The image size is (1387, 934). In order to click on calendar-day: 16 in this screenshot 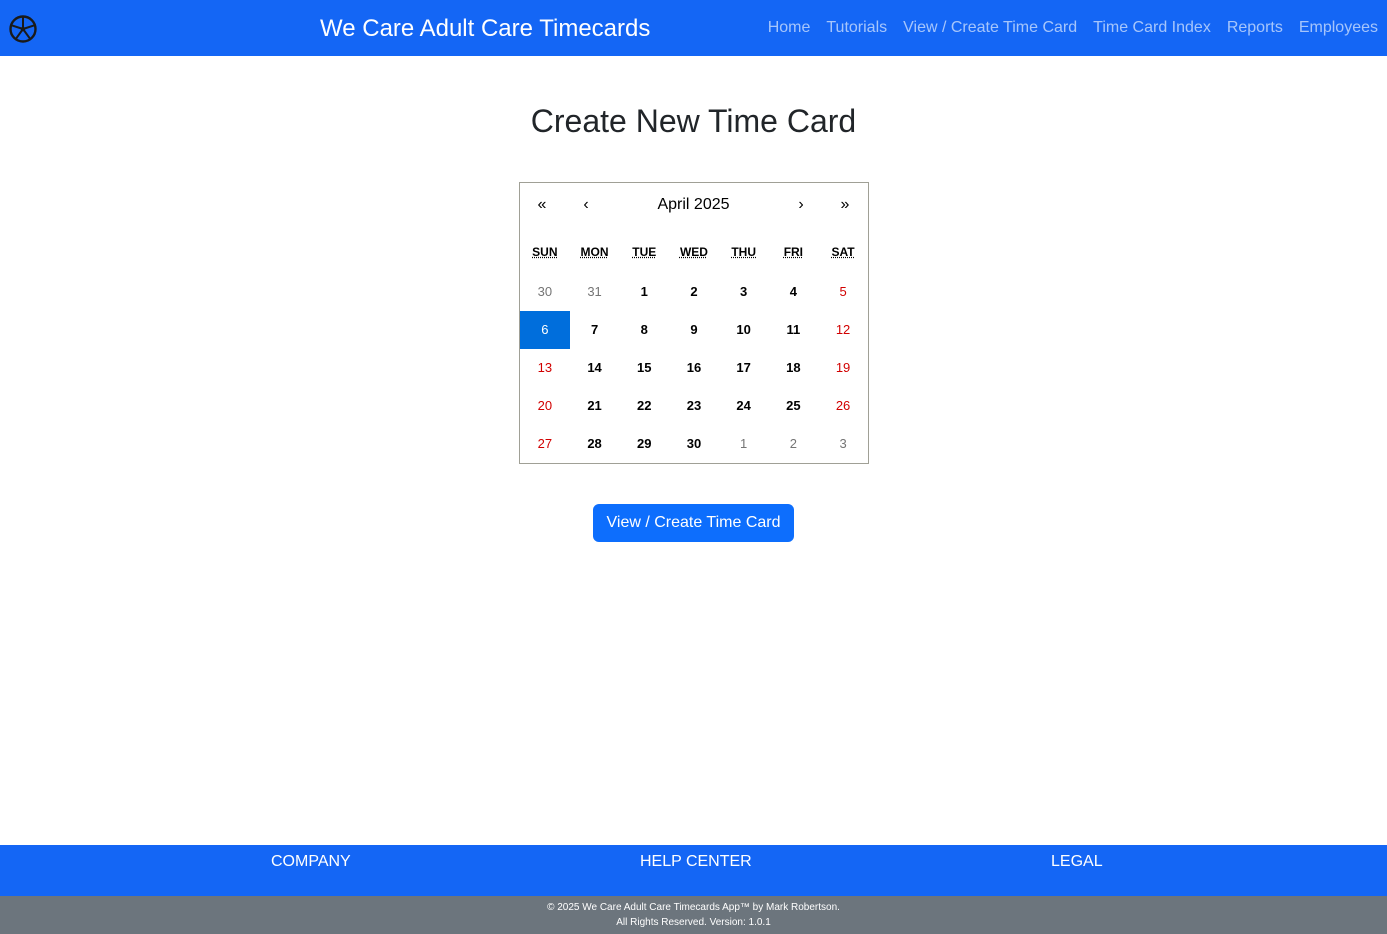, I will do `click(694, 368)`.